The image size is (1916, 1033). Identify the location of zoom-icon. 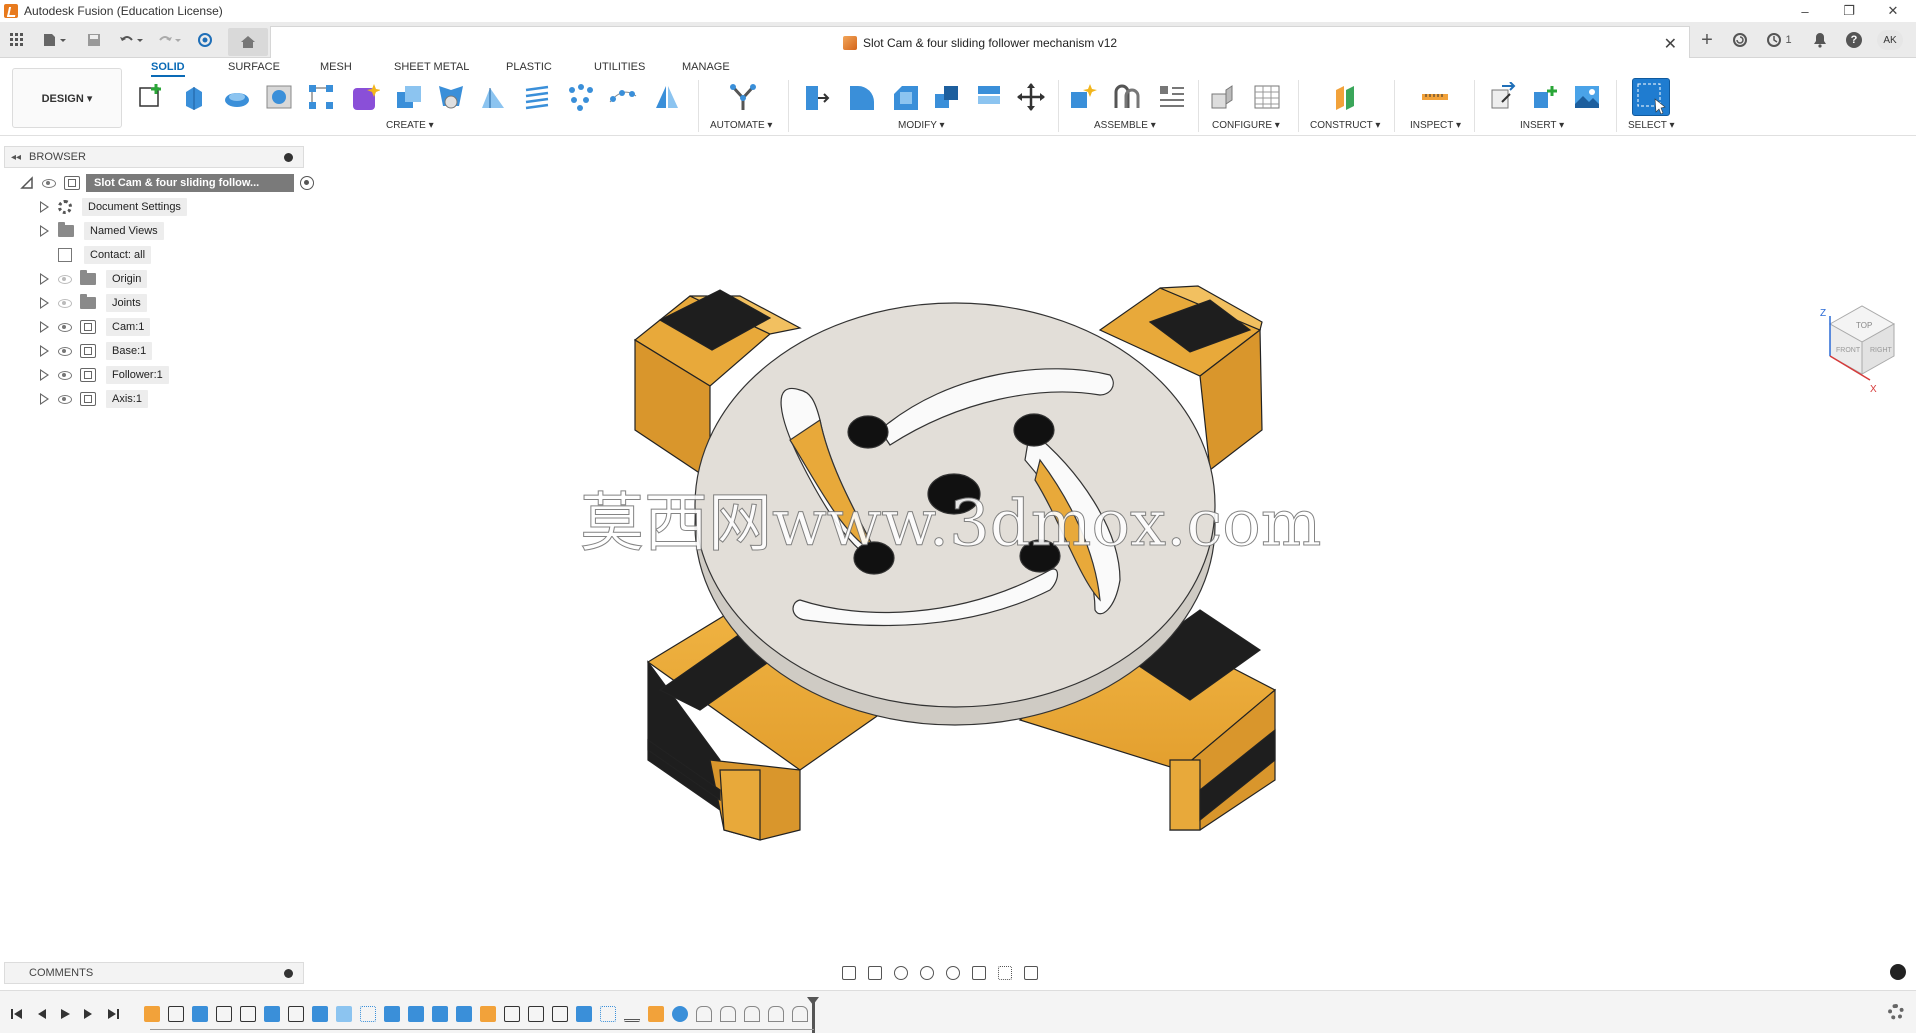
(927, 973).